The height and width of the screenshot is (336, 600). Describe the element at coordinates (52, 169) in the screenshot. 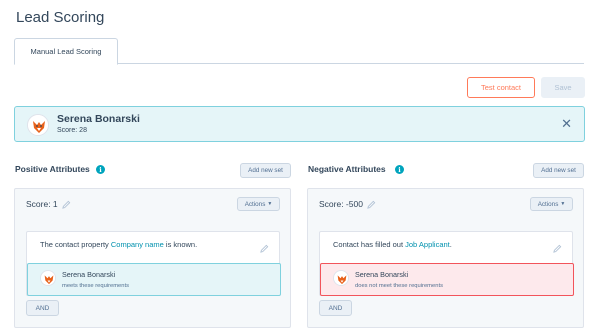

I see `positive-attributes-title: Positive Attributes` at that location.